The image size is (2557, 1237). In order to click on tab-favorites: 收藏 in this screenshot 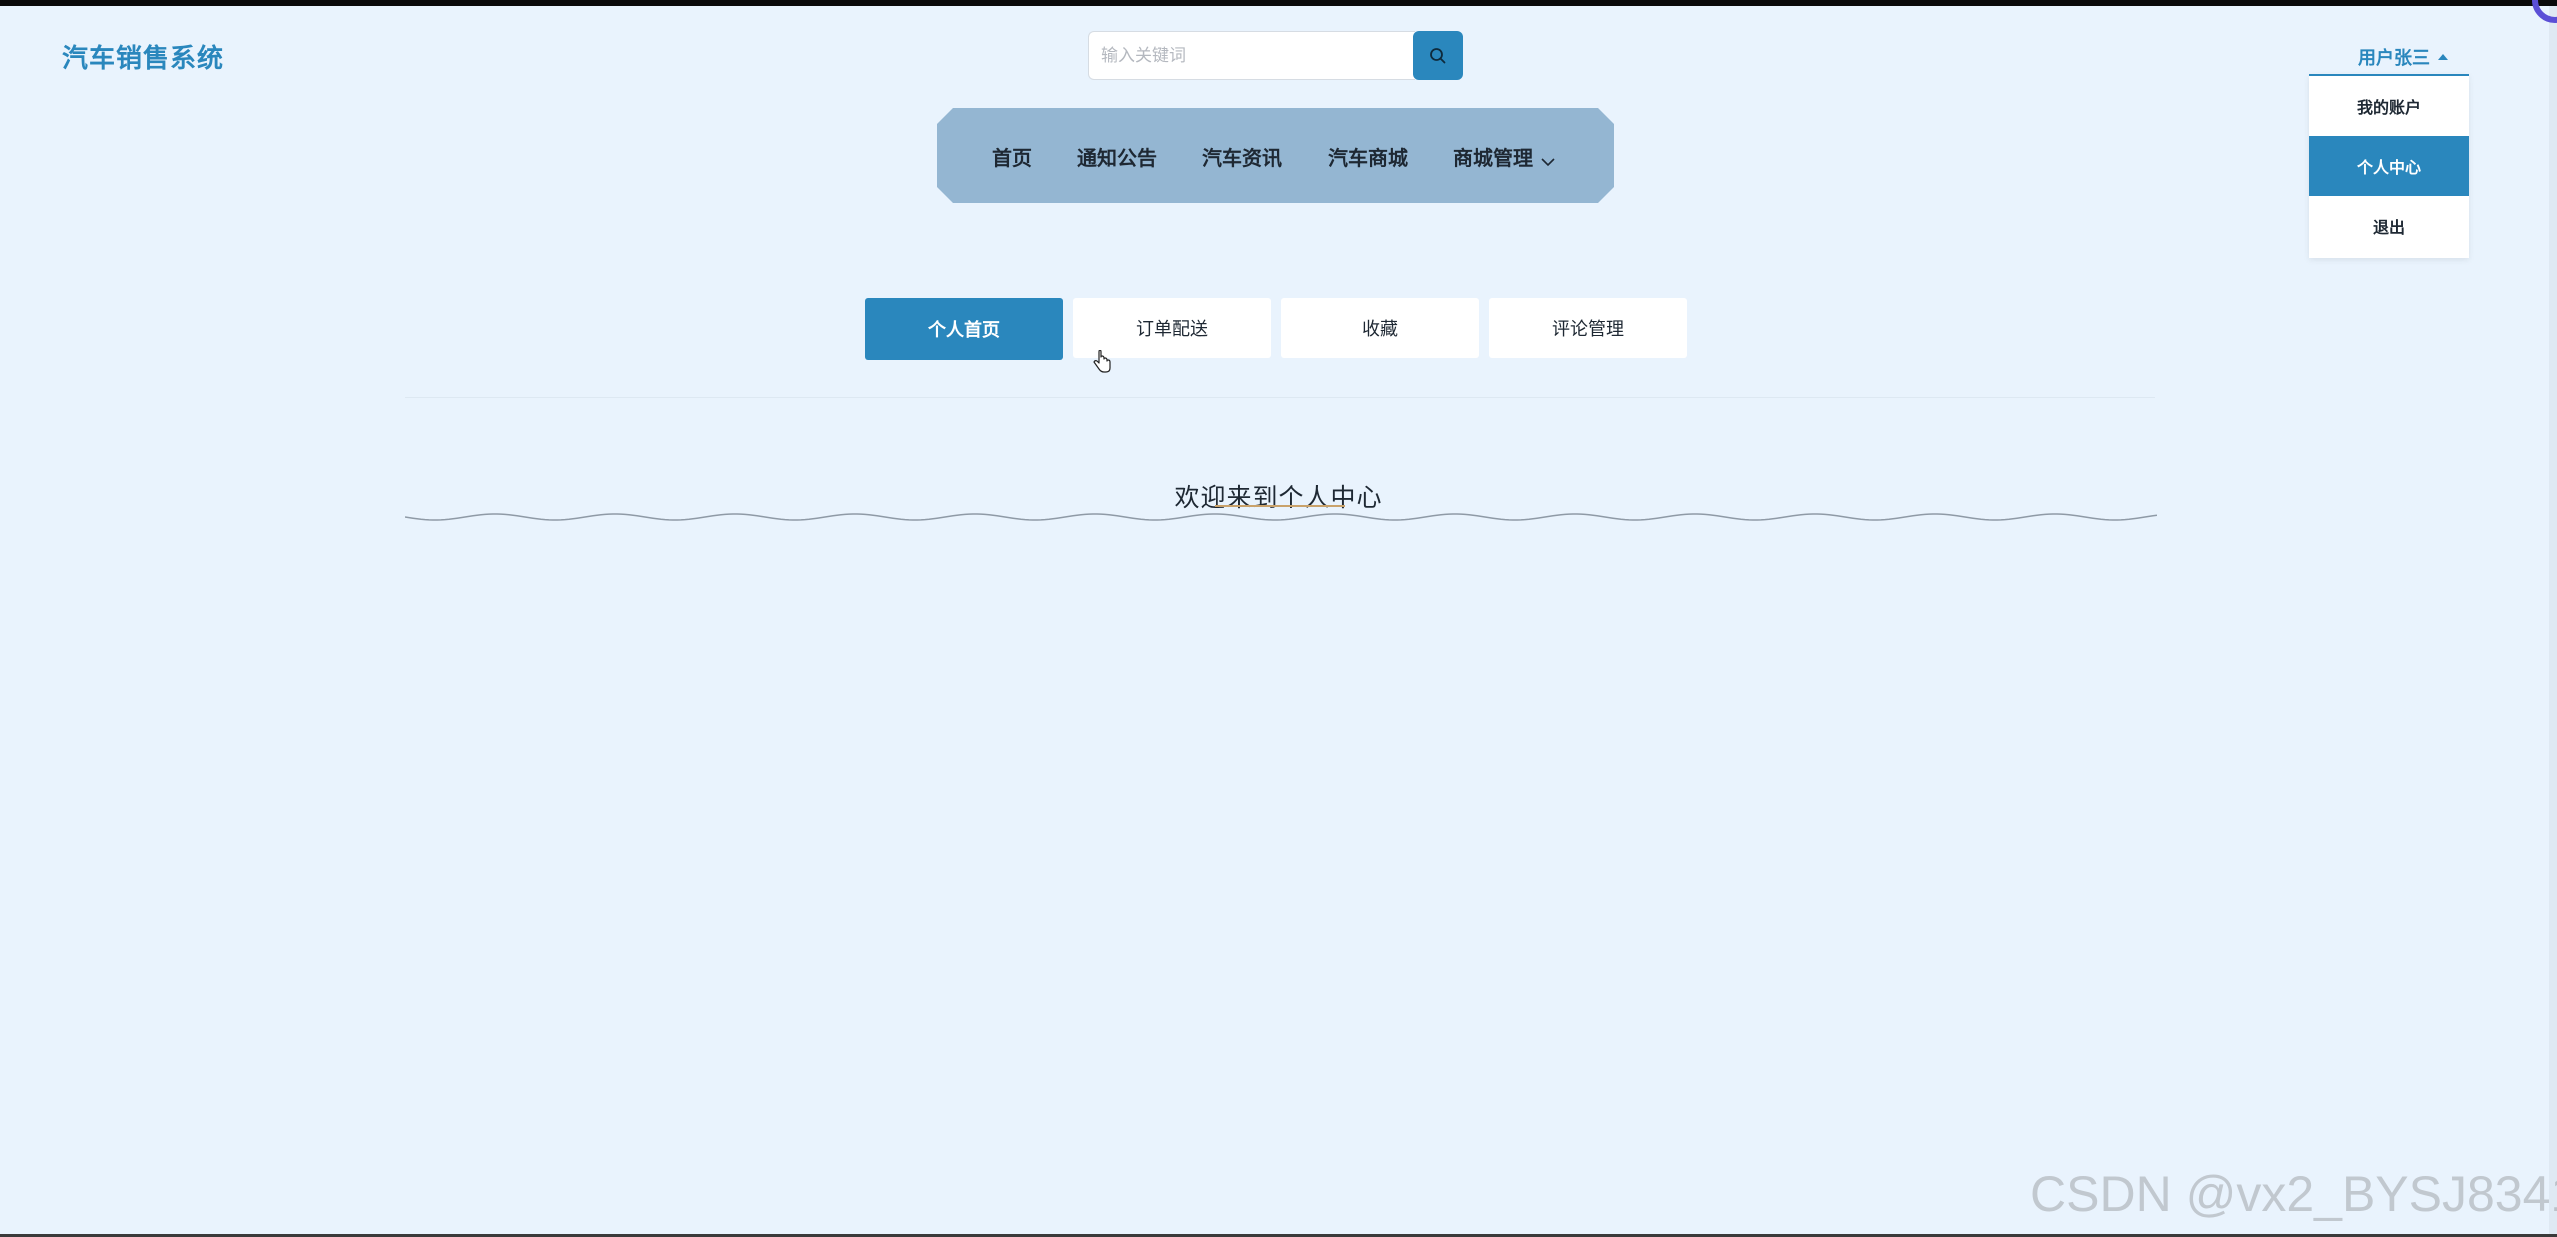, I will do `click(1380, 328)`.